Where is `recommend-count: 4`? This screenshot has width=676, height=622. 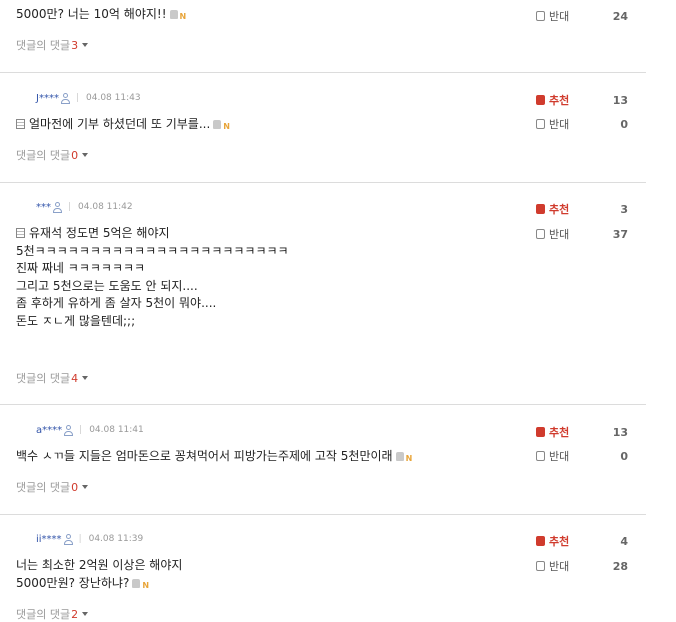 recommend-count: 4 is located at coordinates (624, 541).